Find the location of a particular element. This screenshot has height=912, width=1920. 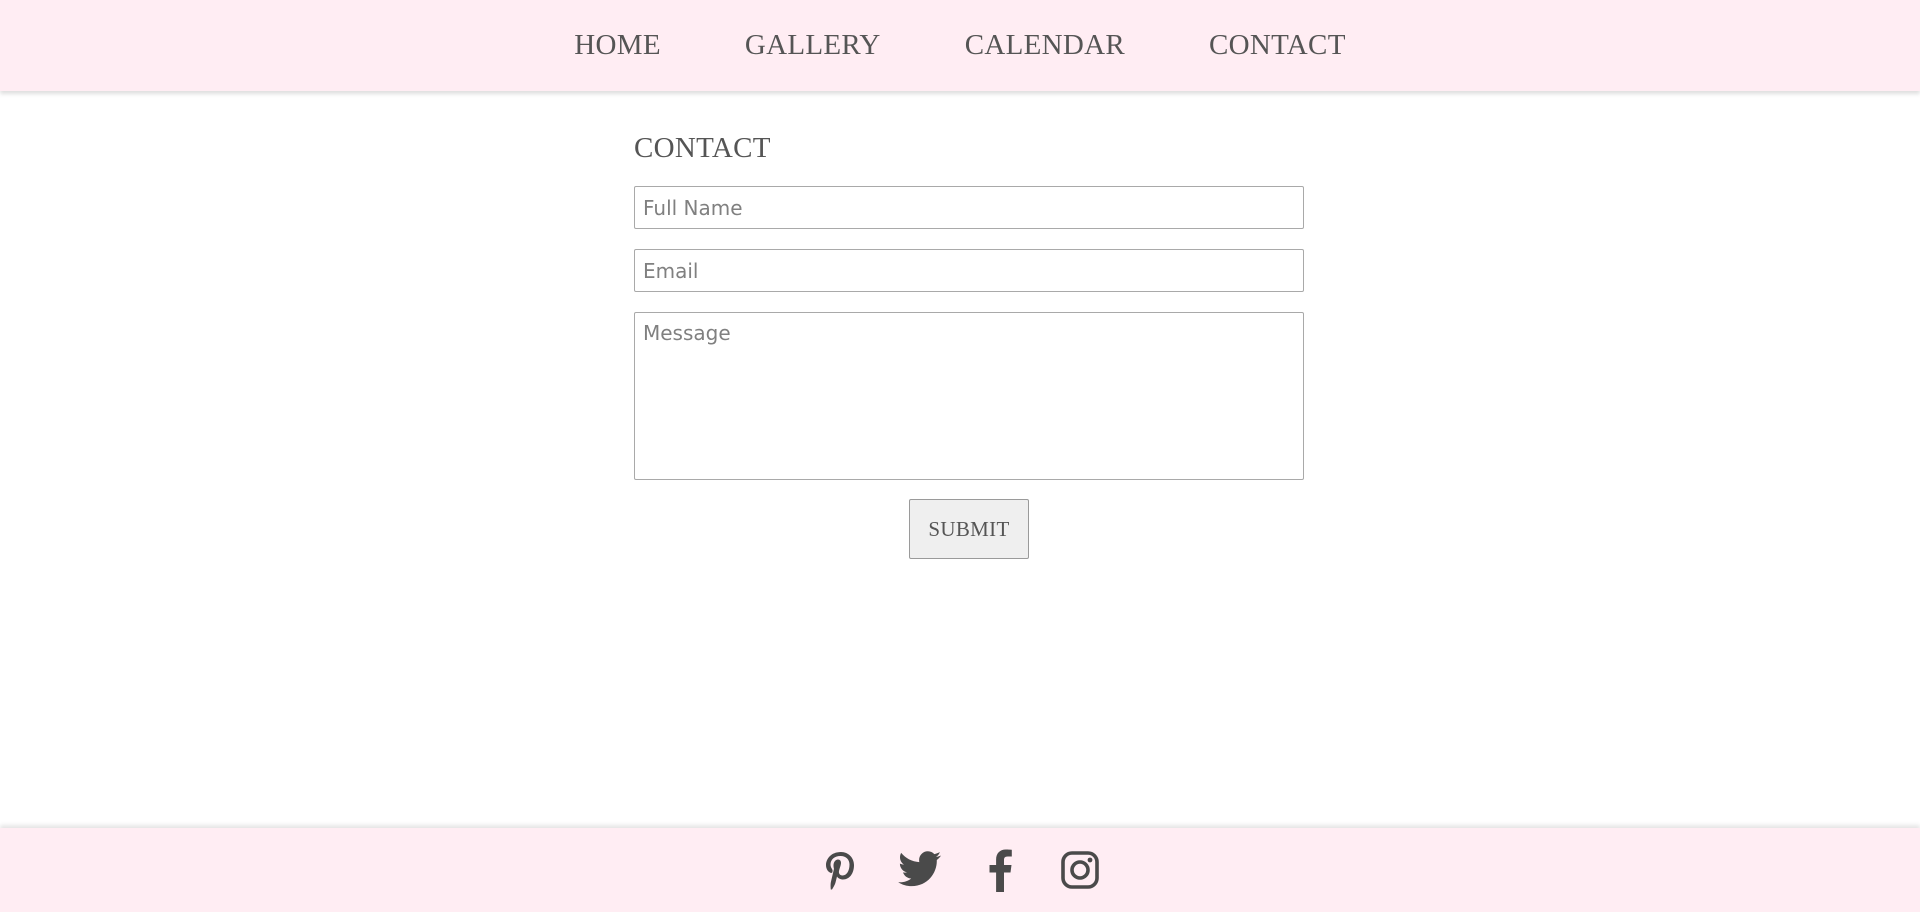

full-name-field is located at coordinates (969, 207).